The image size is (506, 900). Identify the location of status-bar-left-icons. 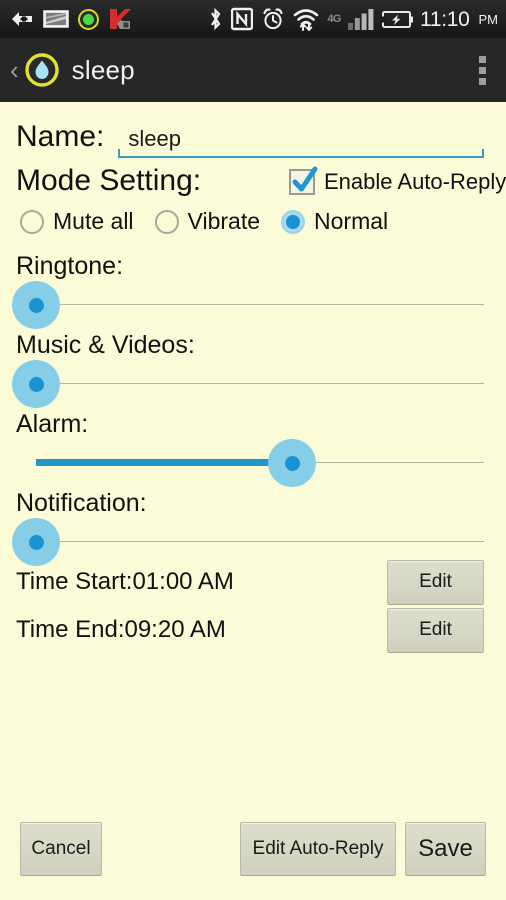
(71, 19).